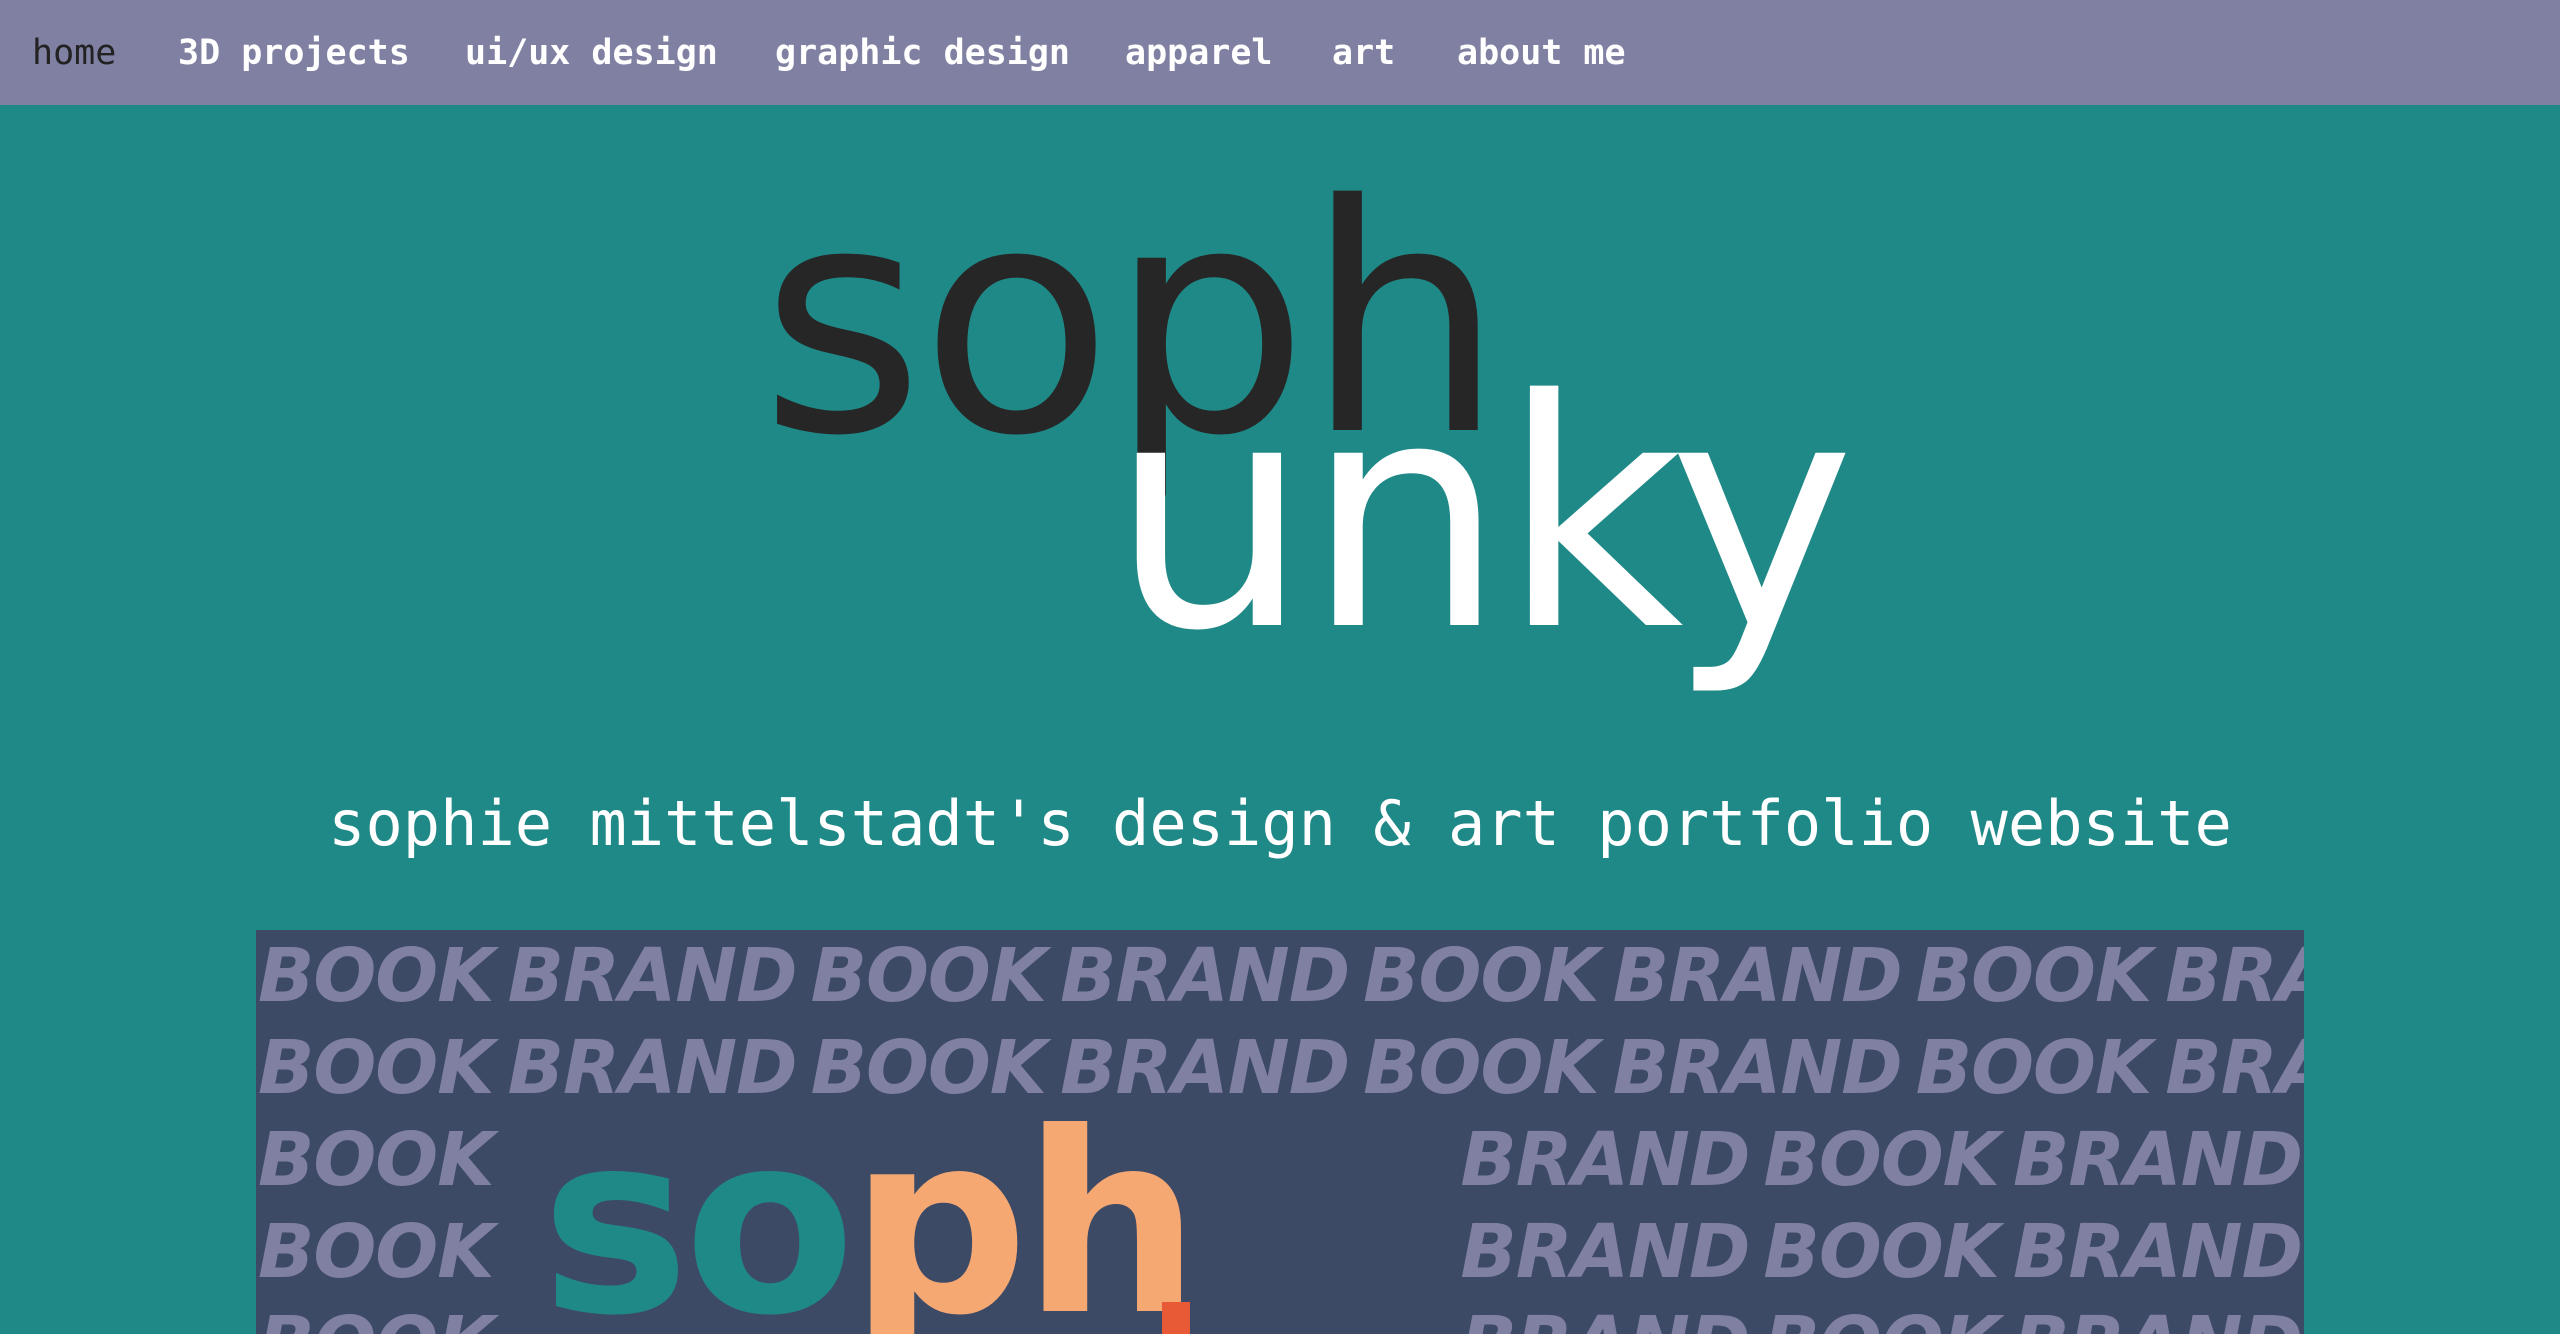 The width and height of the screenshot is (2560, 1334). What do you see at coordinates (922, 53) in the screenshot?
I see `nav-graphic-design: graphic design` at bounding box center [922, 53].